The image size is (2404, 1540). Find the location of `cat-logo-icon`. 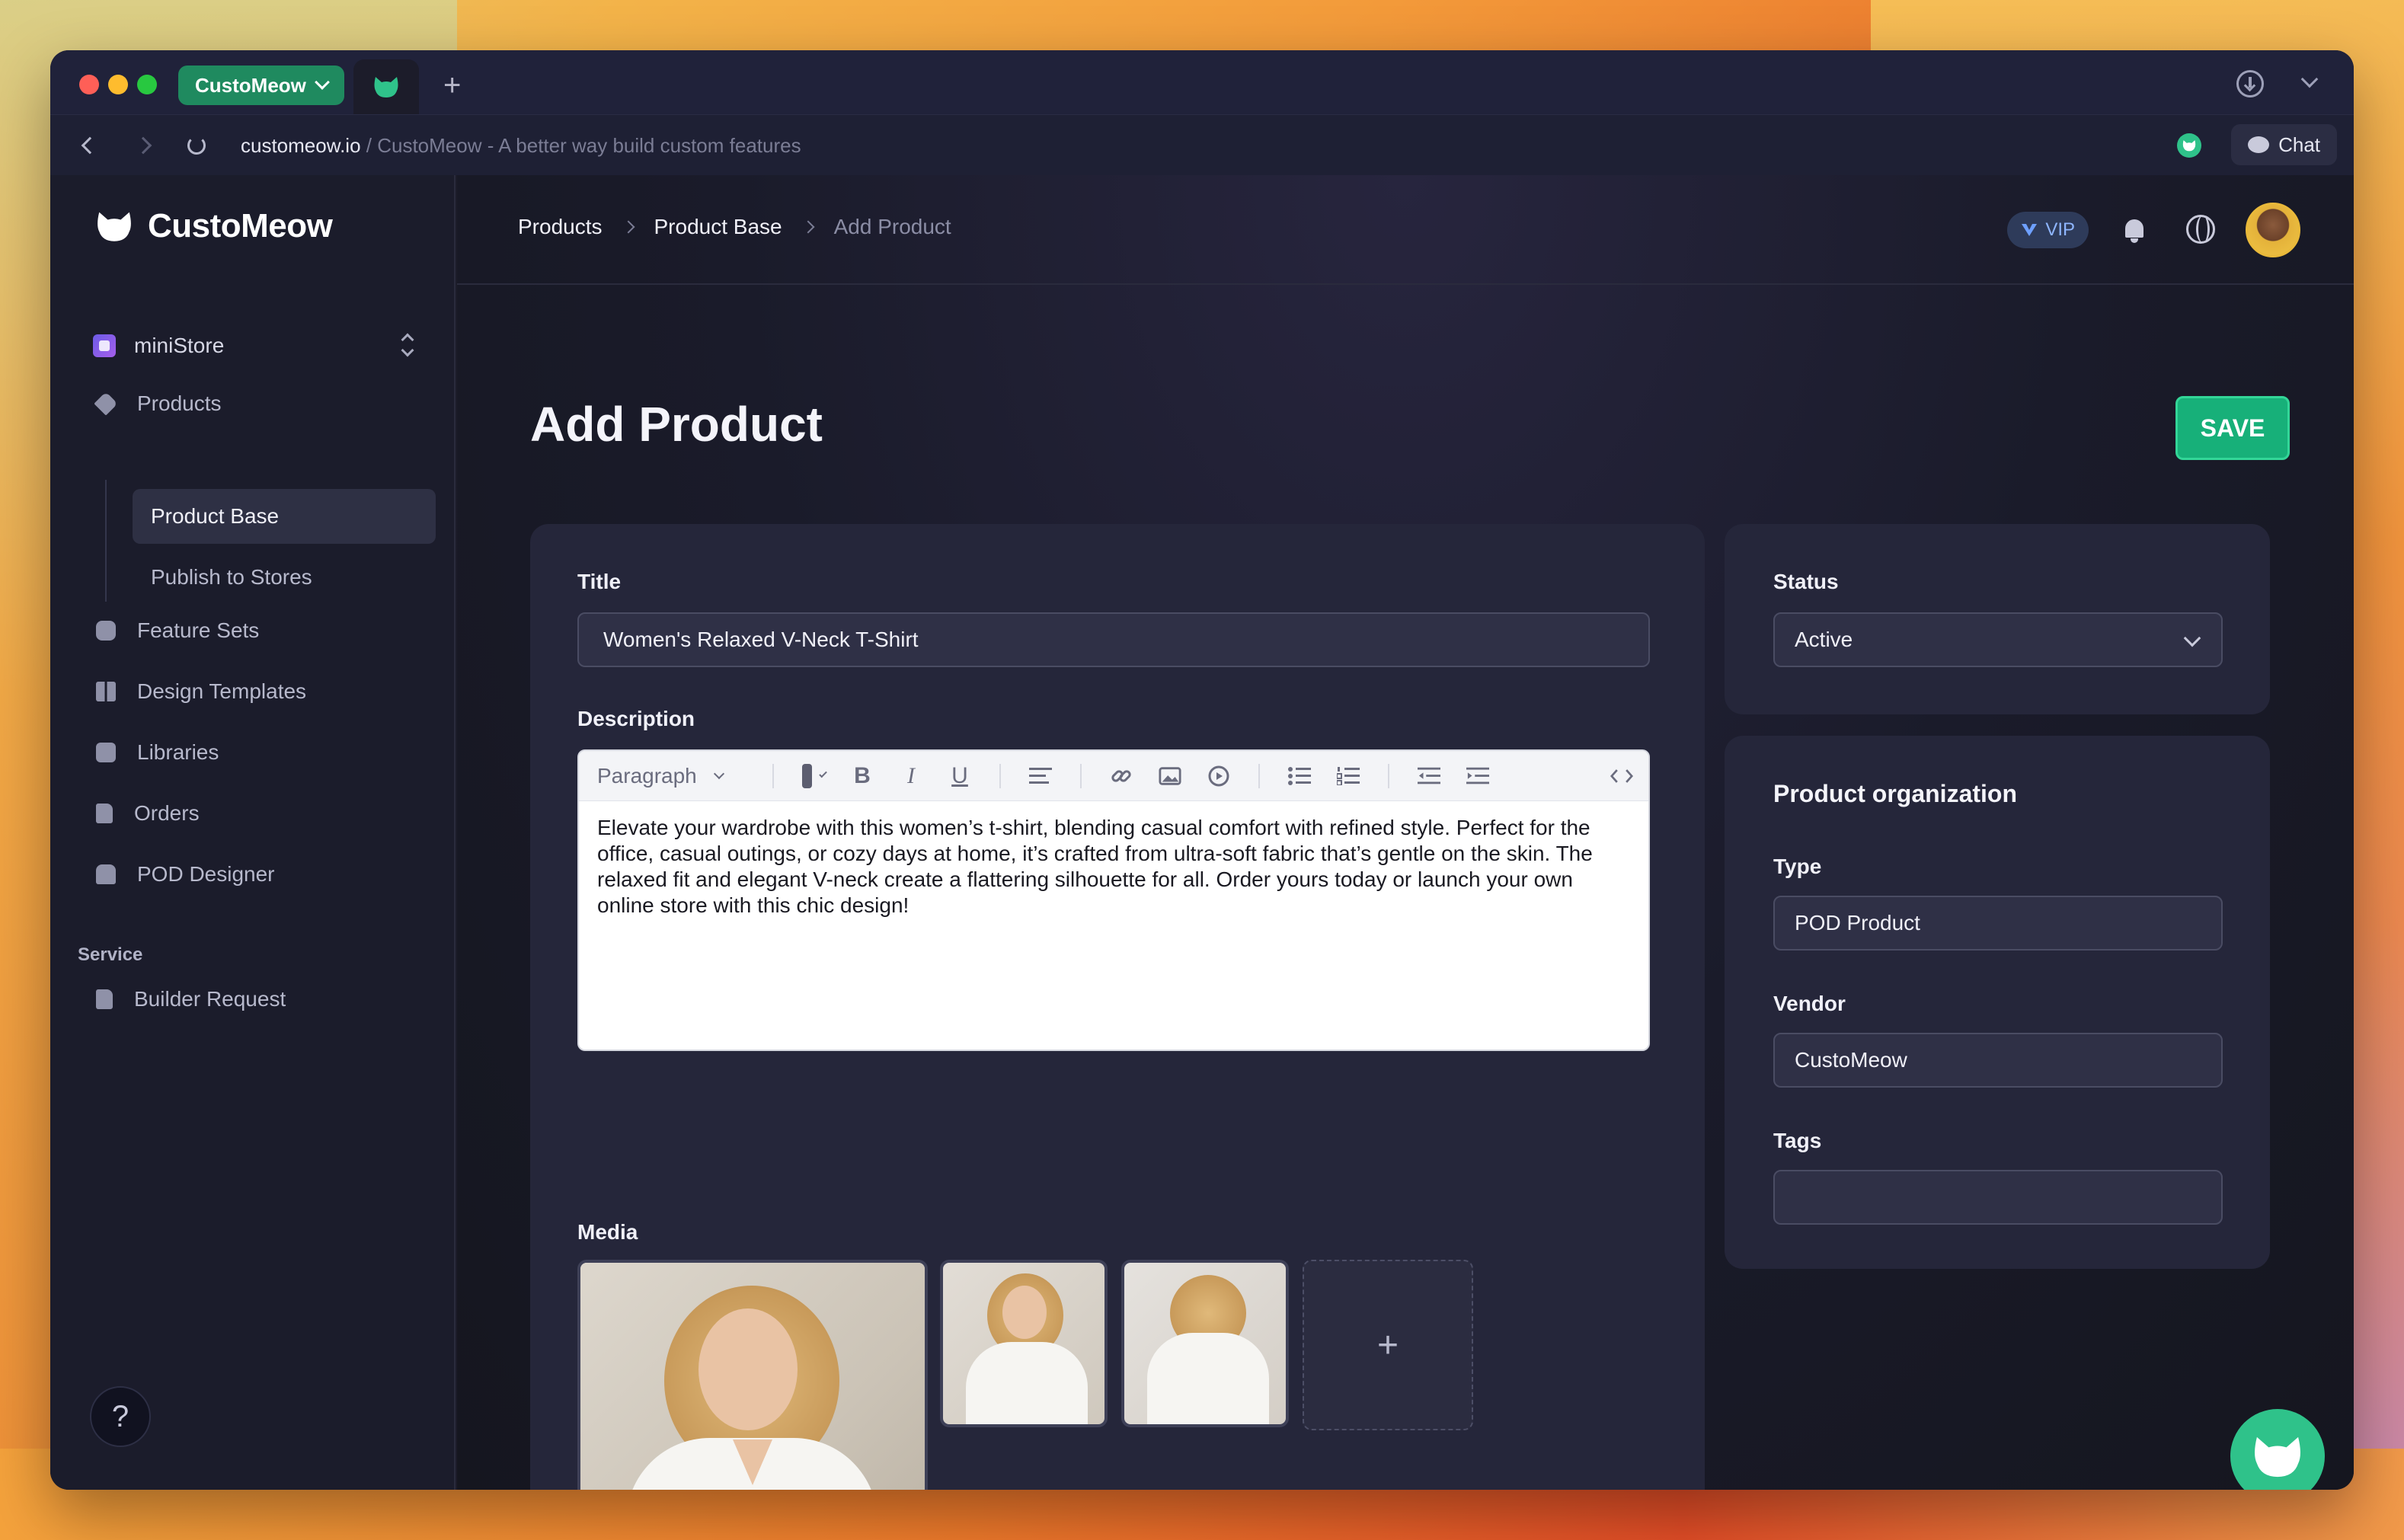

cat-logo-icon is located at coordinates (2277, 1457).